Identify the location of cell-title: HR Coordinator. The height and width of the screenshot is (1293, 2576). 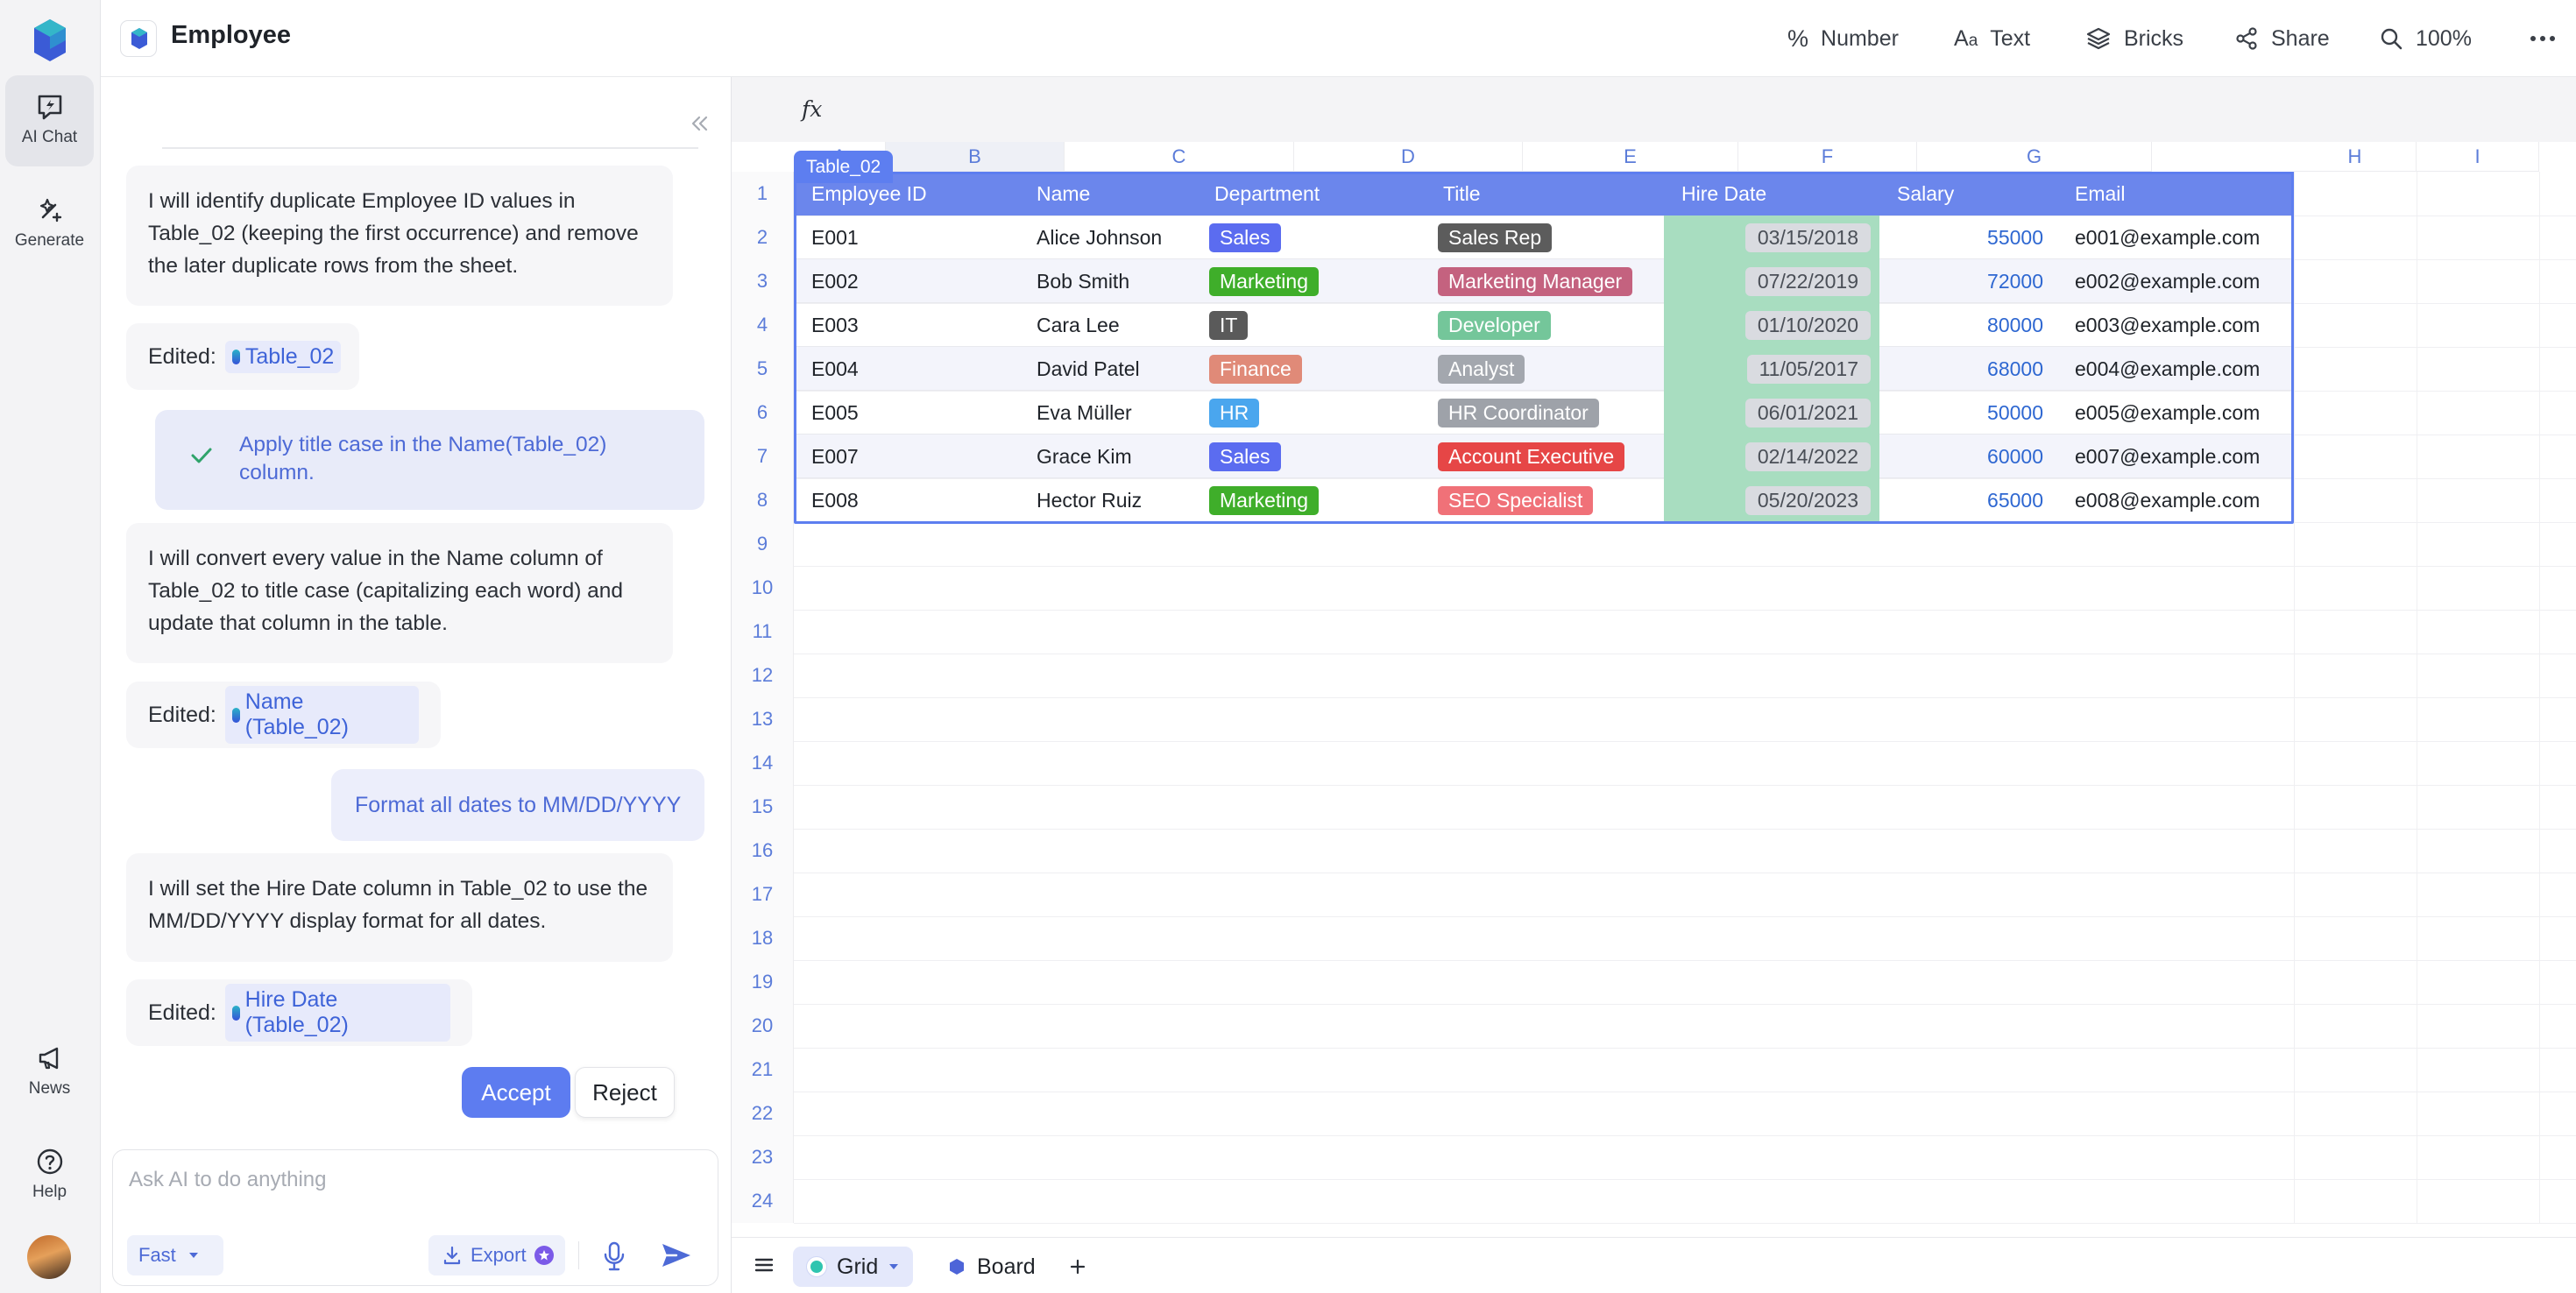
(1545, 413).